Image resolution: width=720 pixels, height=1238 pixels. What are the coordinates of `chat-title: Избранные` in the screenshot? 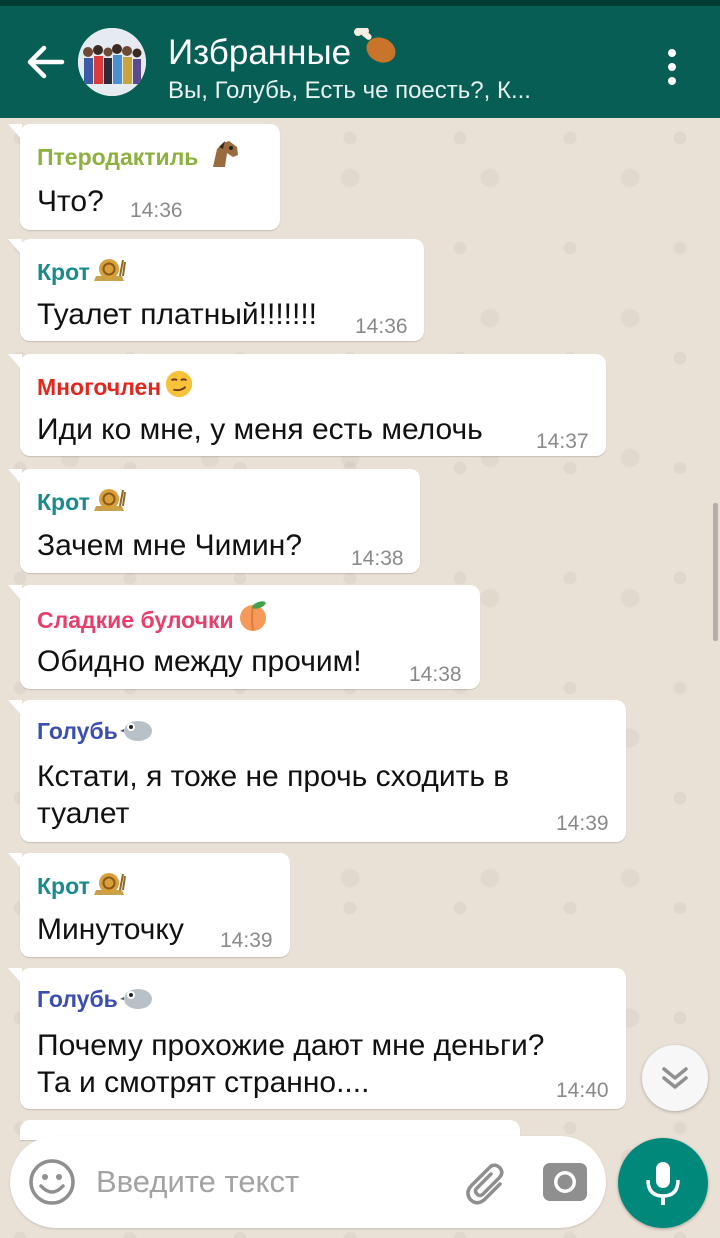 It's located at (283, 50).